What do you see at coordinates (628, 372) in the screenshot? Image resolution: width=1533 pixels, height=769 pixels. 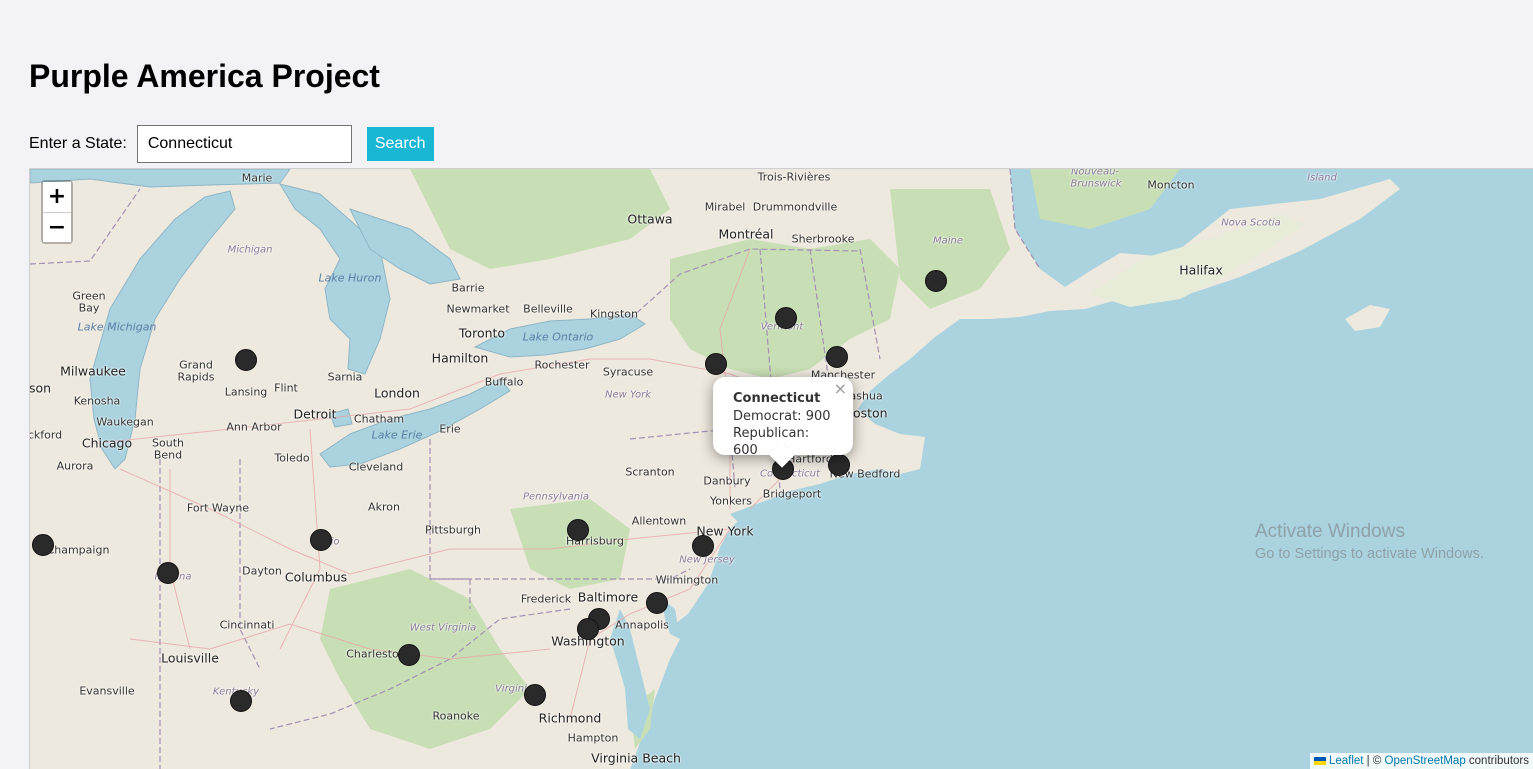 I see `place-label: Syracuse` at bounding box center [628, 372].